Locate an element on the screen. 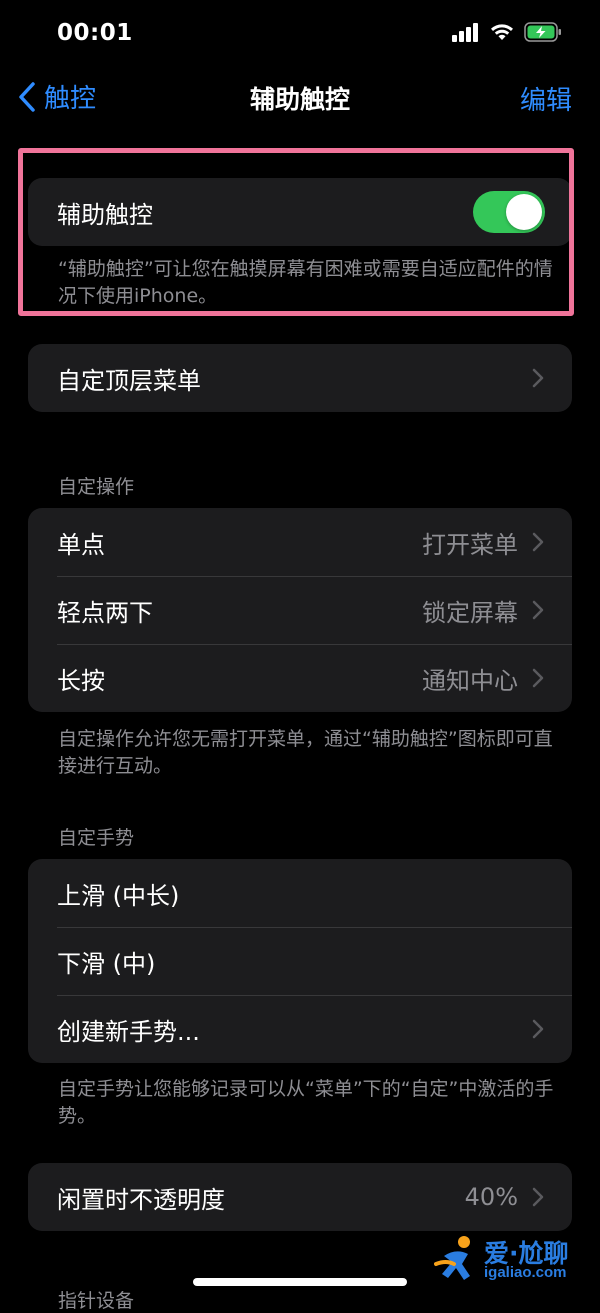 This screenshot has width=600, height=1313. navigation-bar: 触控 辅助触控 编辑 is located at coordinates (300, 97).